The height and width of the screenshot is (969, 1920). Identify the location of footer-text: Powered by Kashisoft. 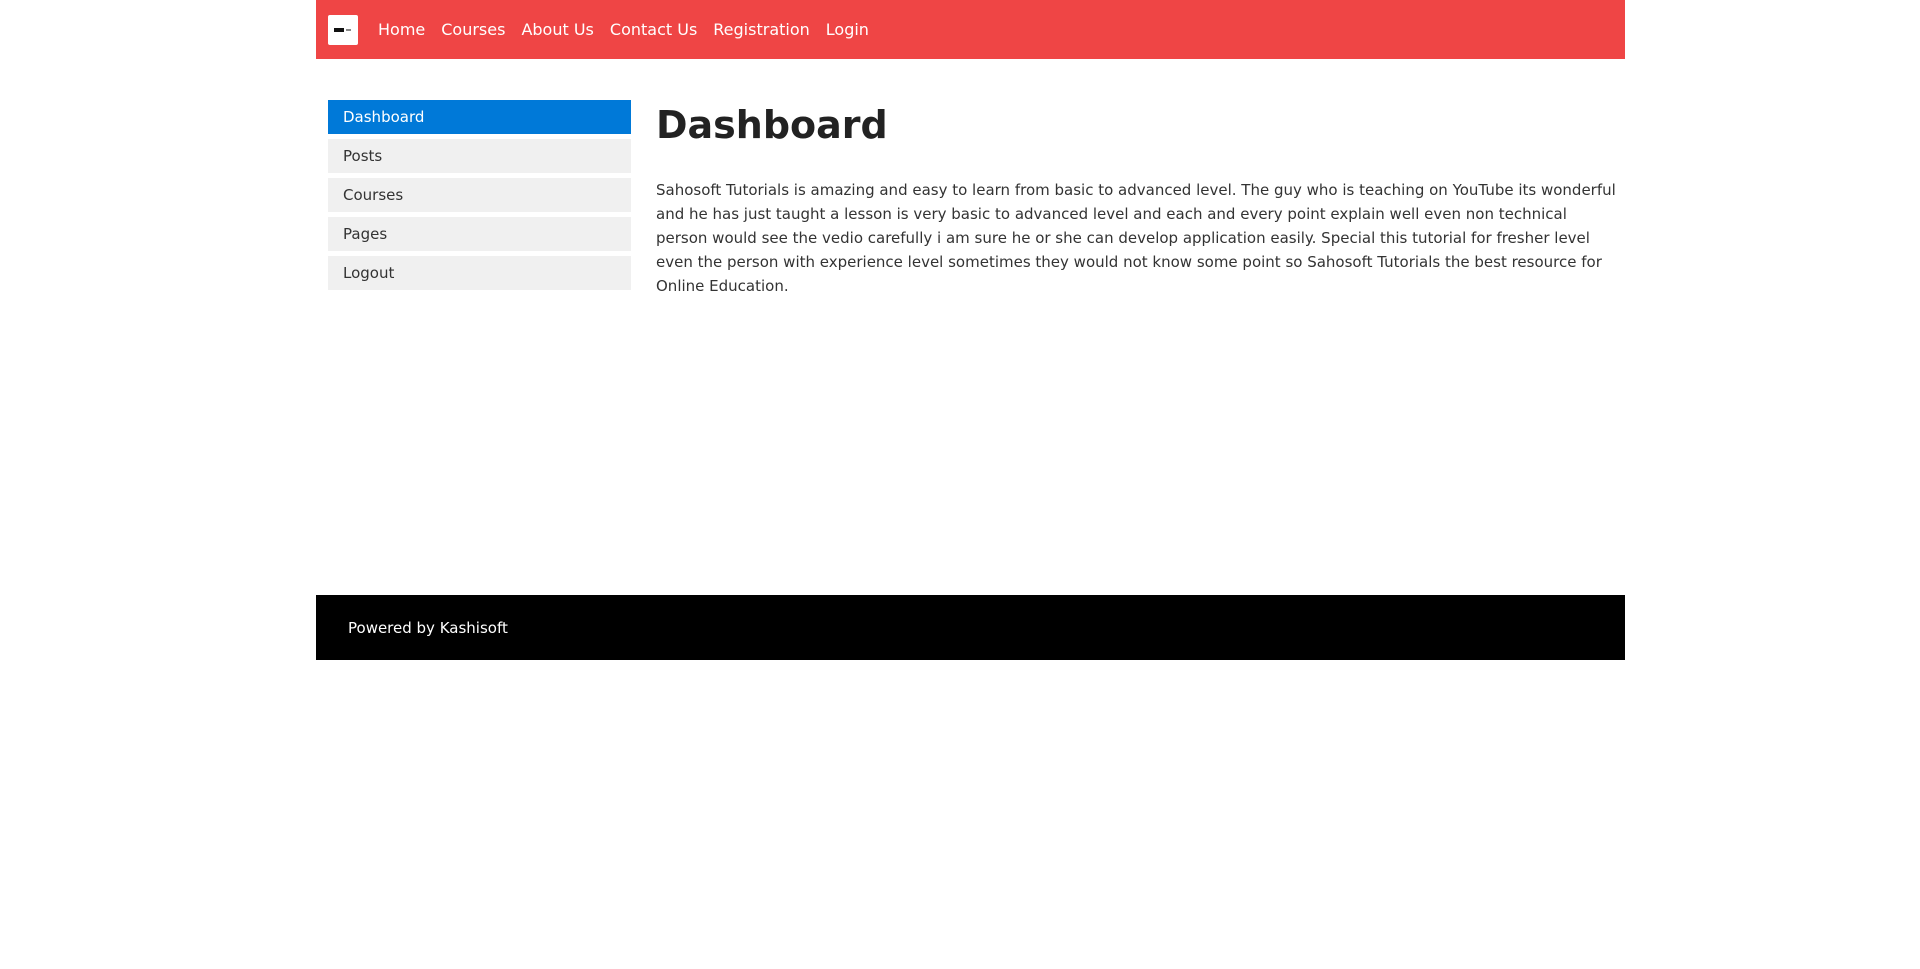
(428, 627).